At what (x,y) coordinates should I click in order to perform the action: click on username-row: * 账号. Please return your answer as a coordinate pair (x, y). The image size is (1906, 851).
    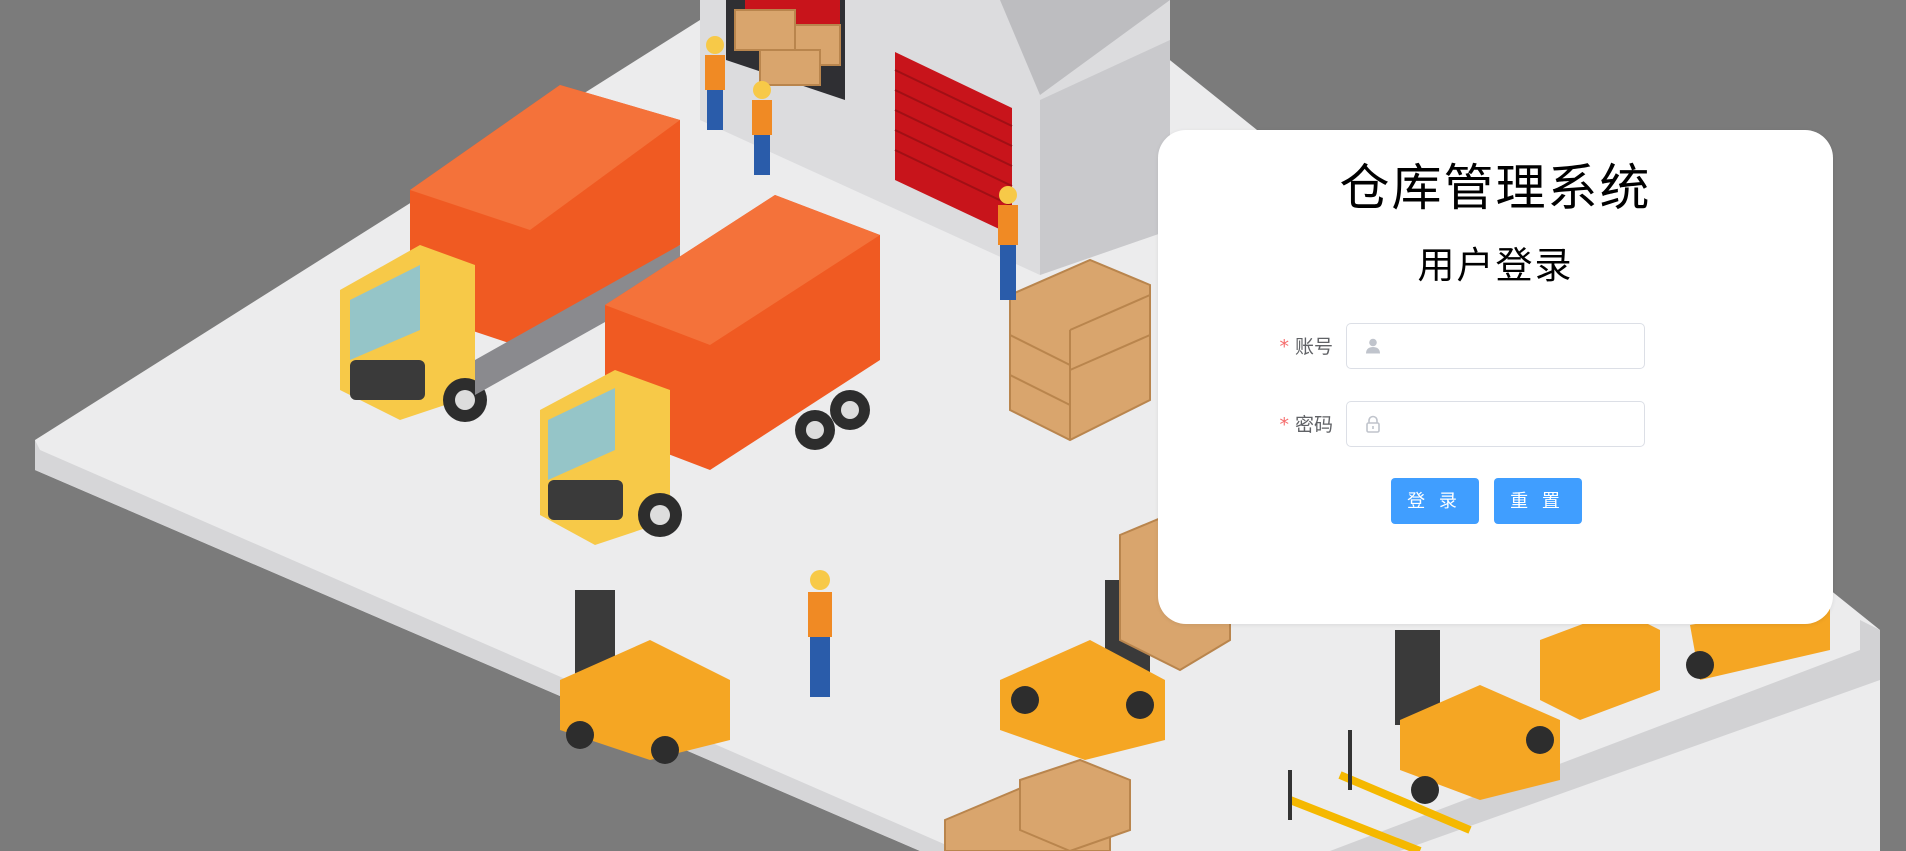
    Looking at the image, I should click on (1495, 347).